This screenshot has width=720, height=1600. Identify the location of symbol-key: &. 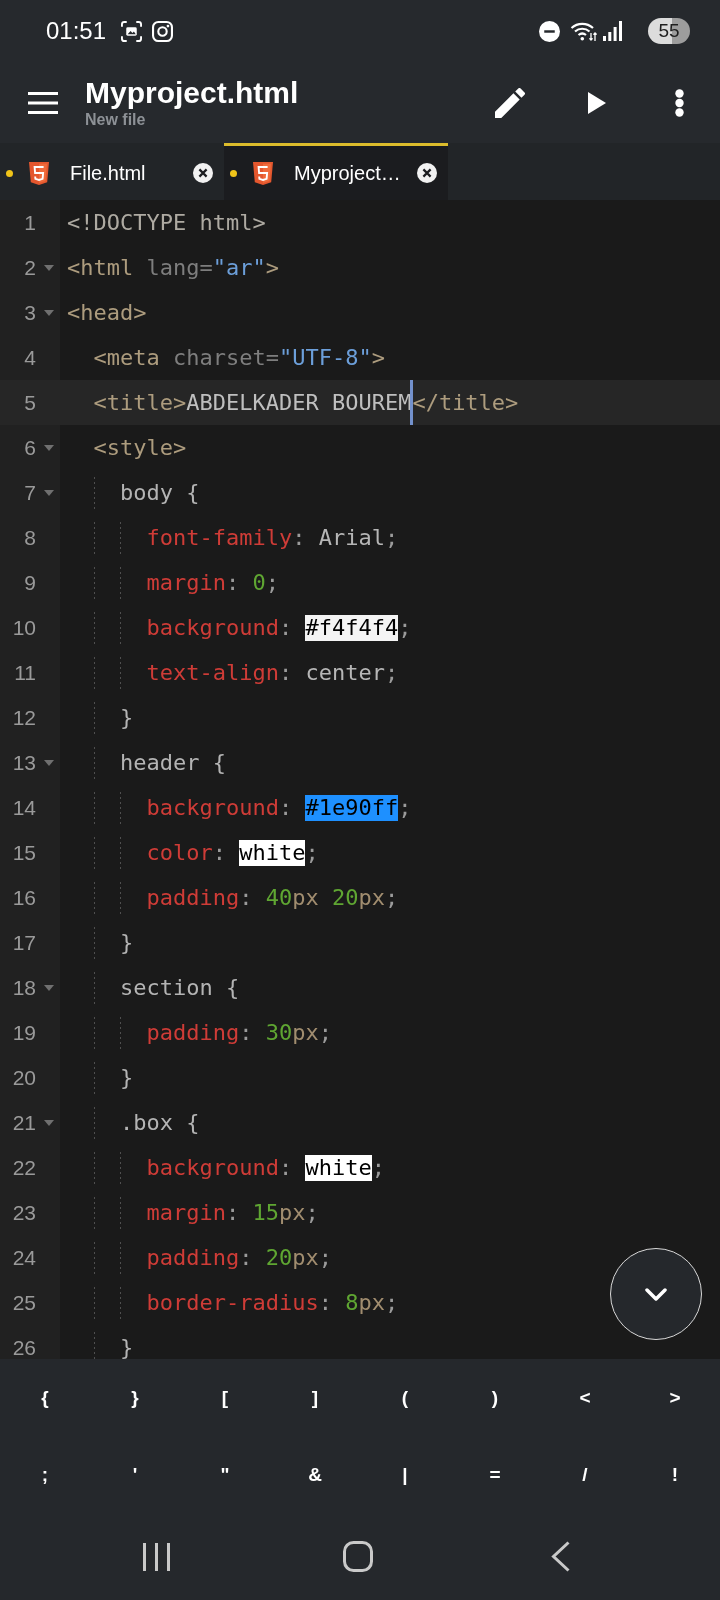
(315, 1474).